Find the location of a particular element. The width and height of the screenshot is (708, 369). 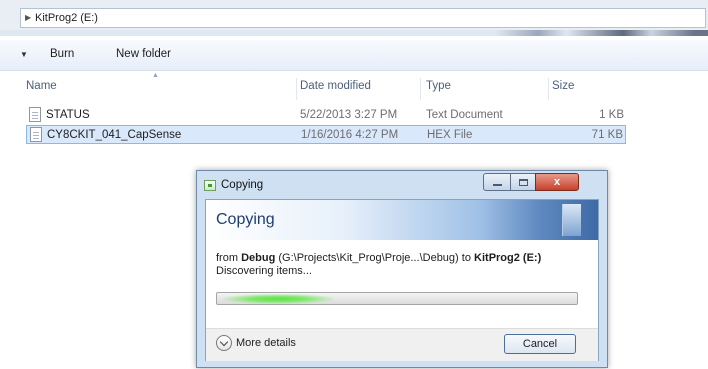

caret-down-icon: ▼ is located at coordinates (24, 54).